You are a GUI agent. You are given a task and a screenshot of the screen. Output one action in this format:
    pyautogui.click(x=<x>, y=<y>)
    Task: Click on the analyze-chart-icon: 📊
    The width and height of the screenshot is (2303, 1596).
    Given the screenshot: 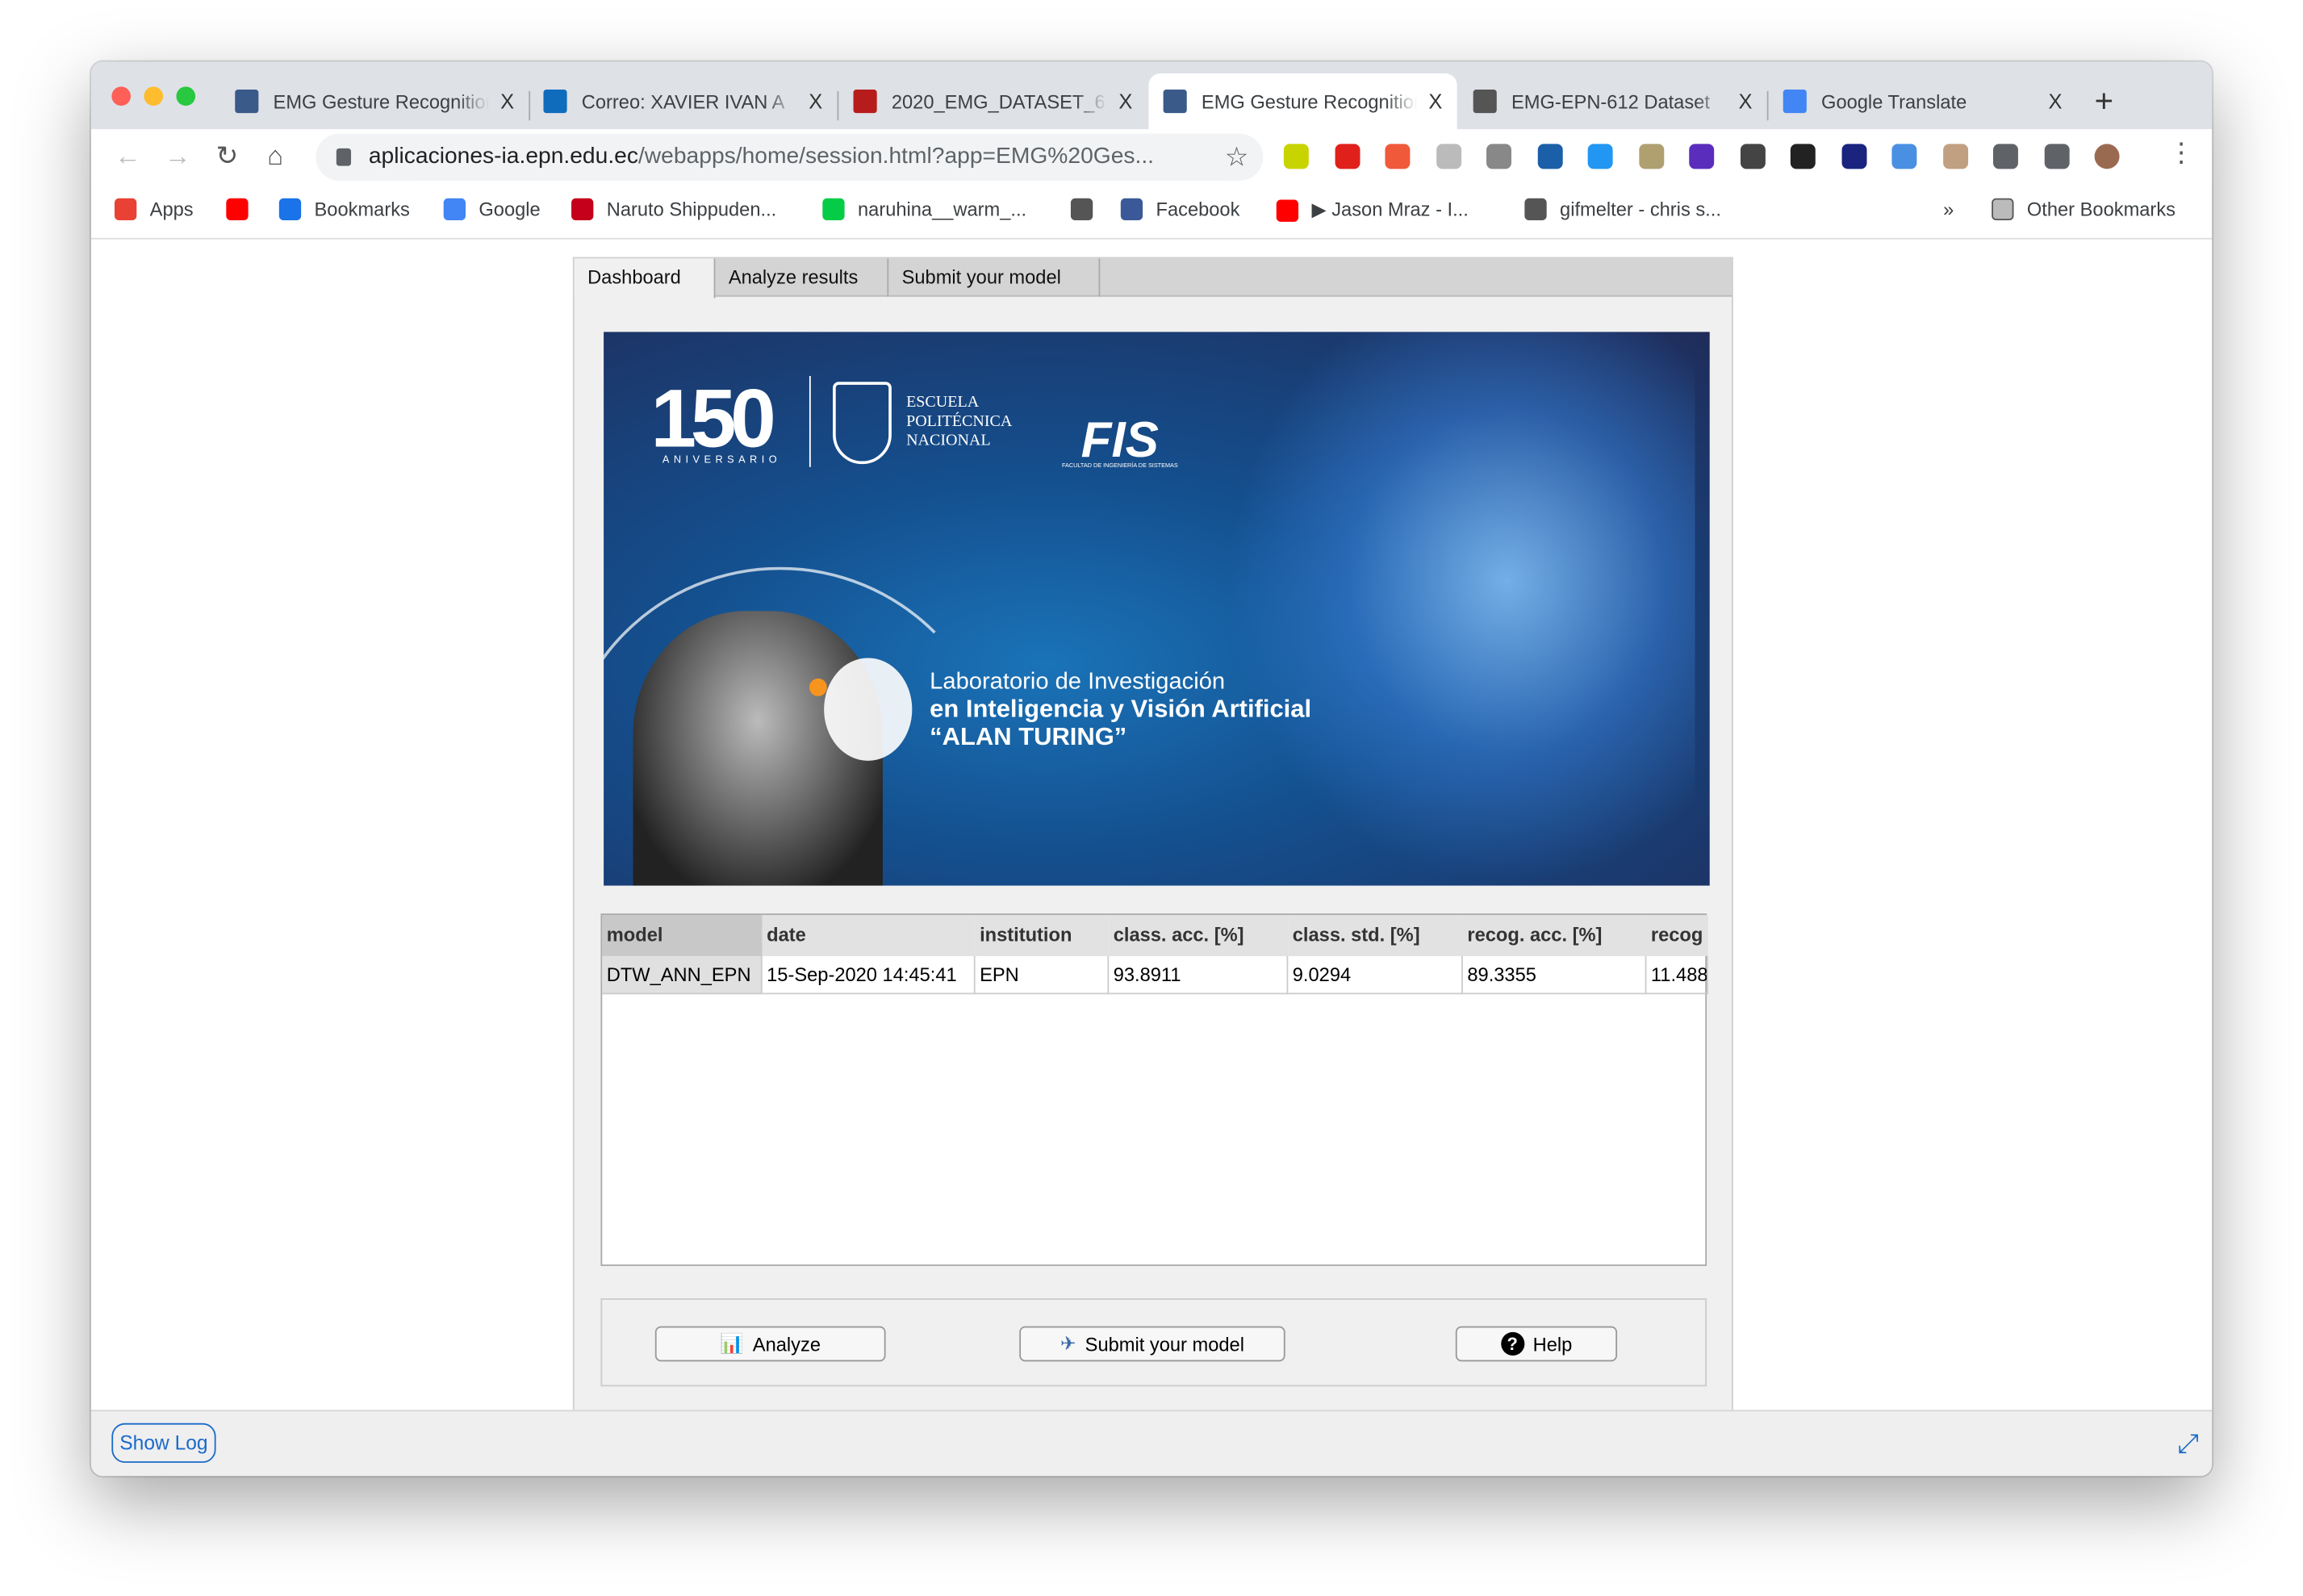 What is the action you would take?
    pyautogui.click(x=732, y=1343)
    